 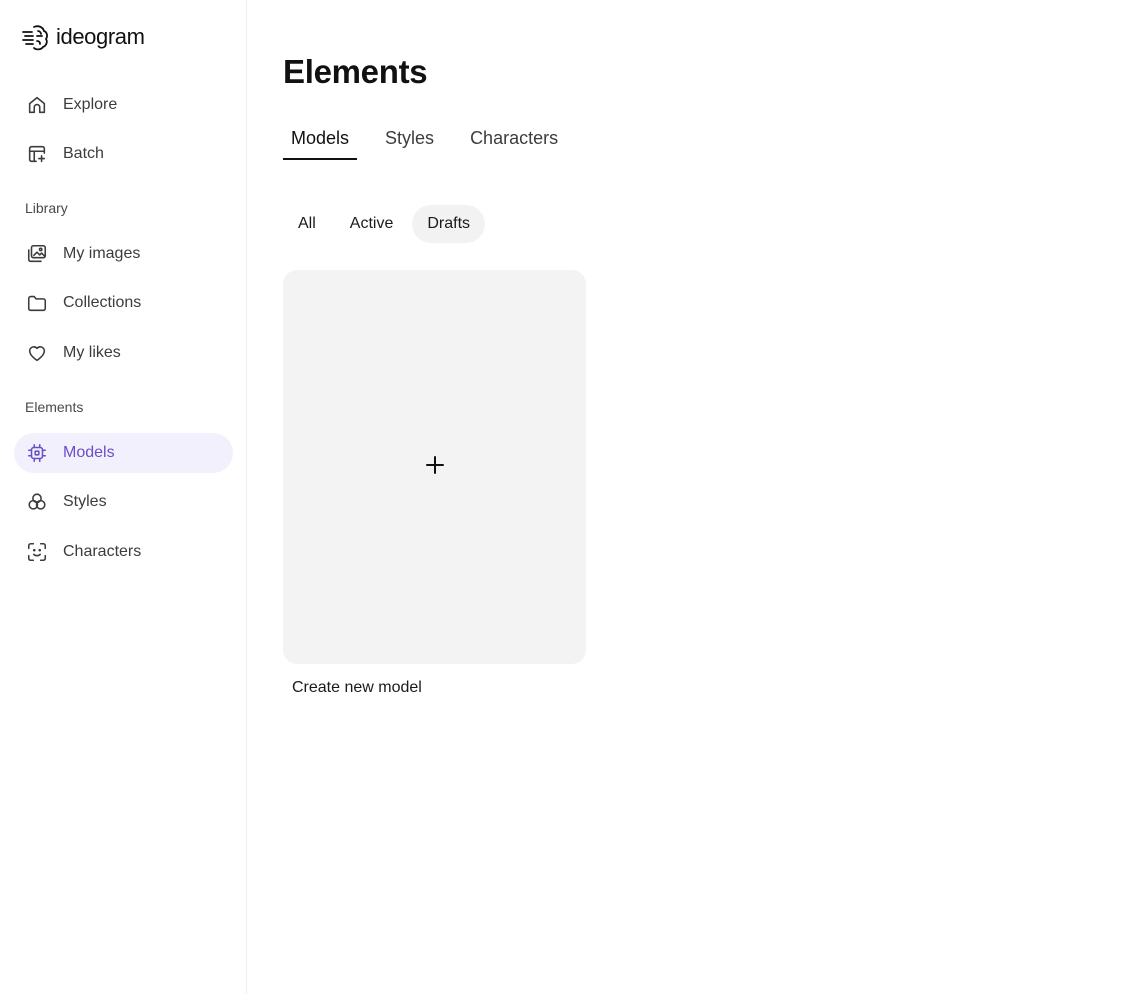 I want to click on heart-icon, so click(x=37, y=353).